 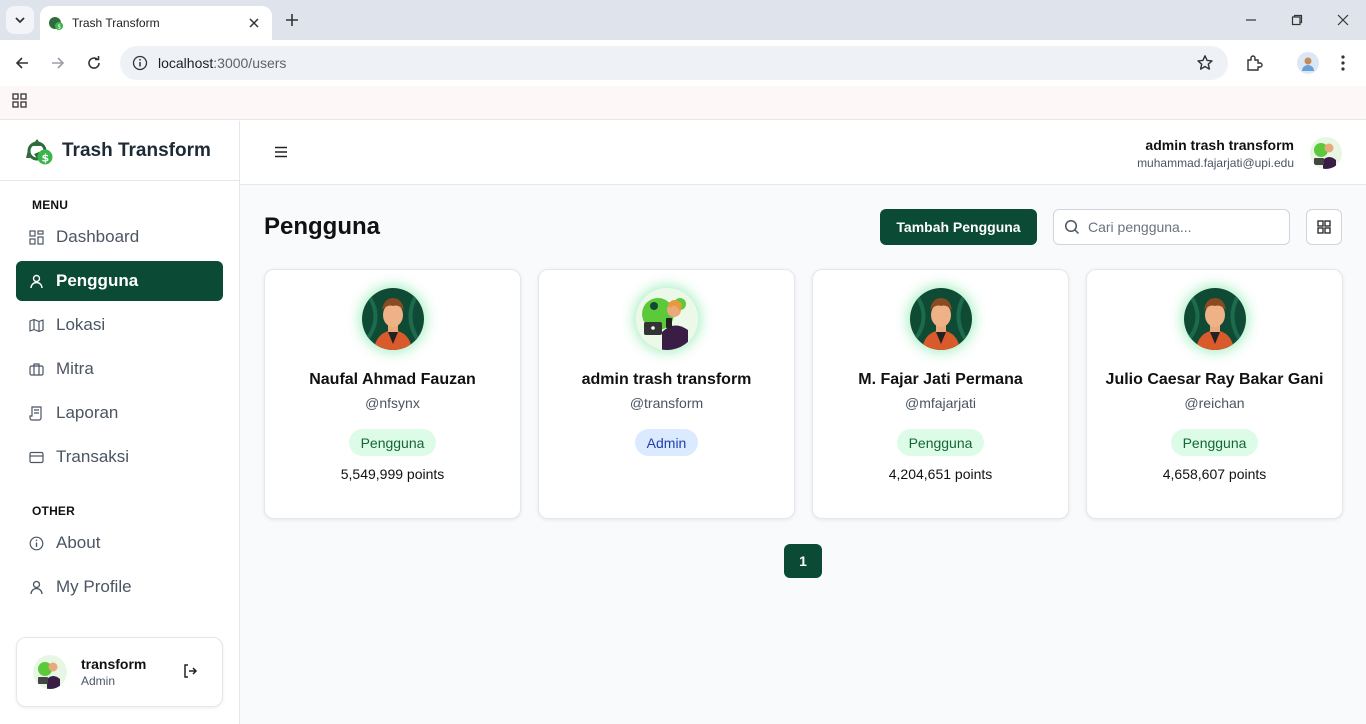 What do you see at coordinates (81, 324) in the screenshot?
I see `sidebar-item-label: Lokasi` at bounding box center [81, 324].